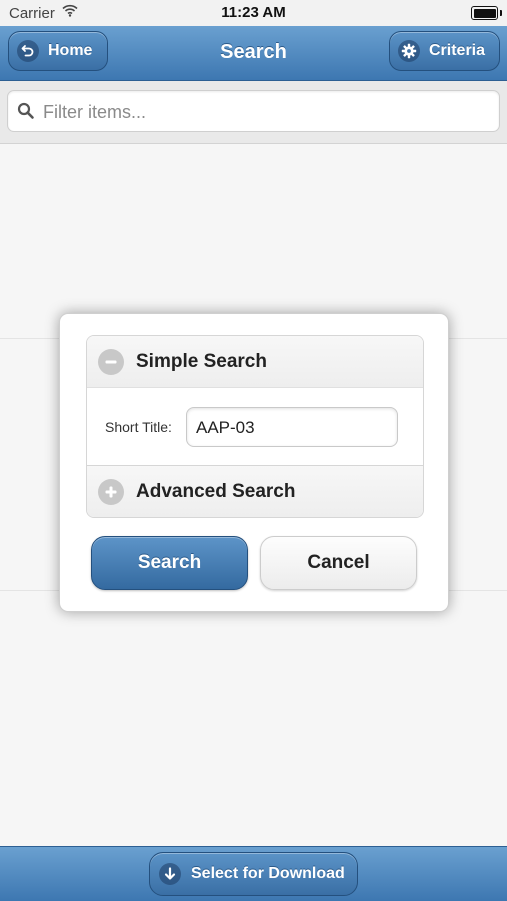  Describe the element at coordinates (457, 50) in the screenshot. I see `criteria-button-label: Criteria` at that location.